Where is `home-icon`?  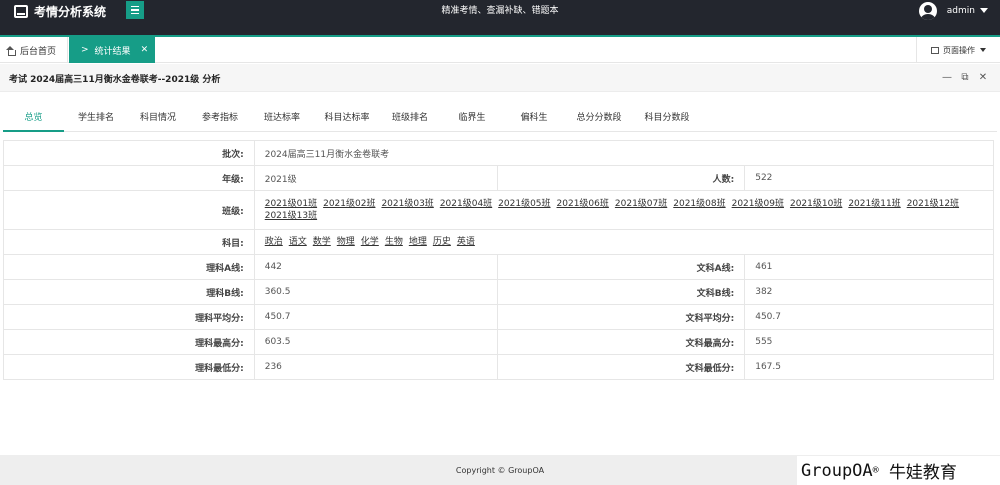 home-icon is located at coordinates (11, 50).